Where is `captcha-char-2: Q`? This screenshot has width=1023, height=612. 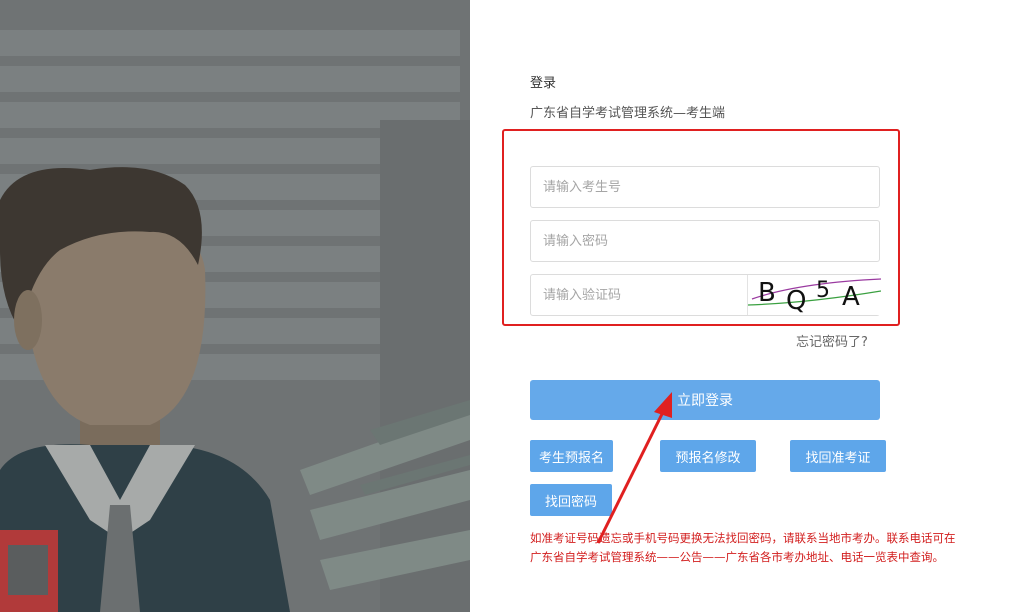
captcha-char-2: Q is located at coordinates (796, 300).